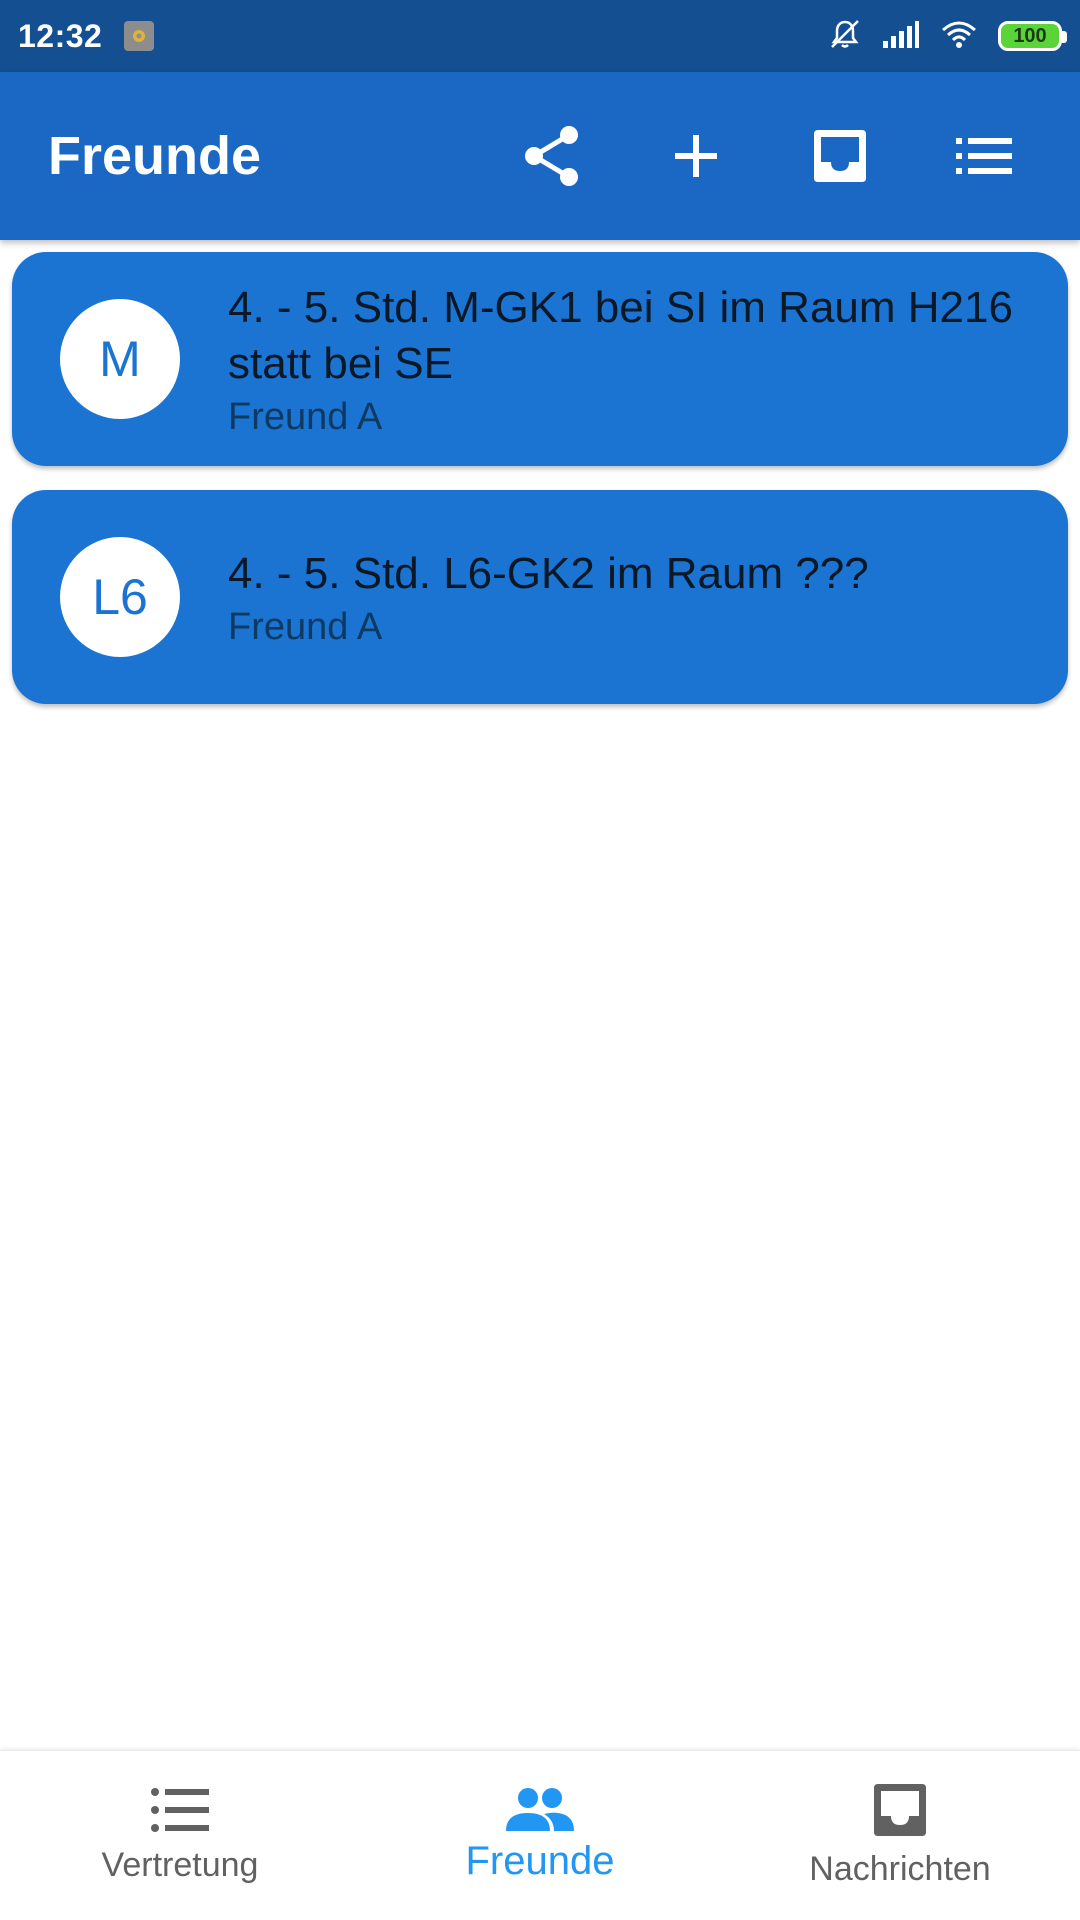  I want to click on app-bar: Freunde, so click(540, 156).